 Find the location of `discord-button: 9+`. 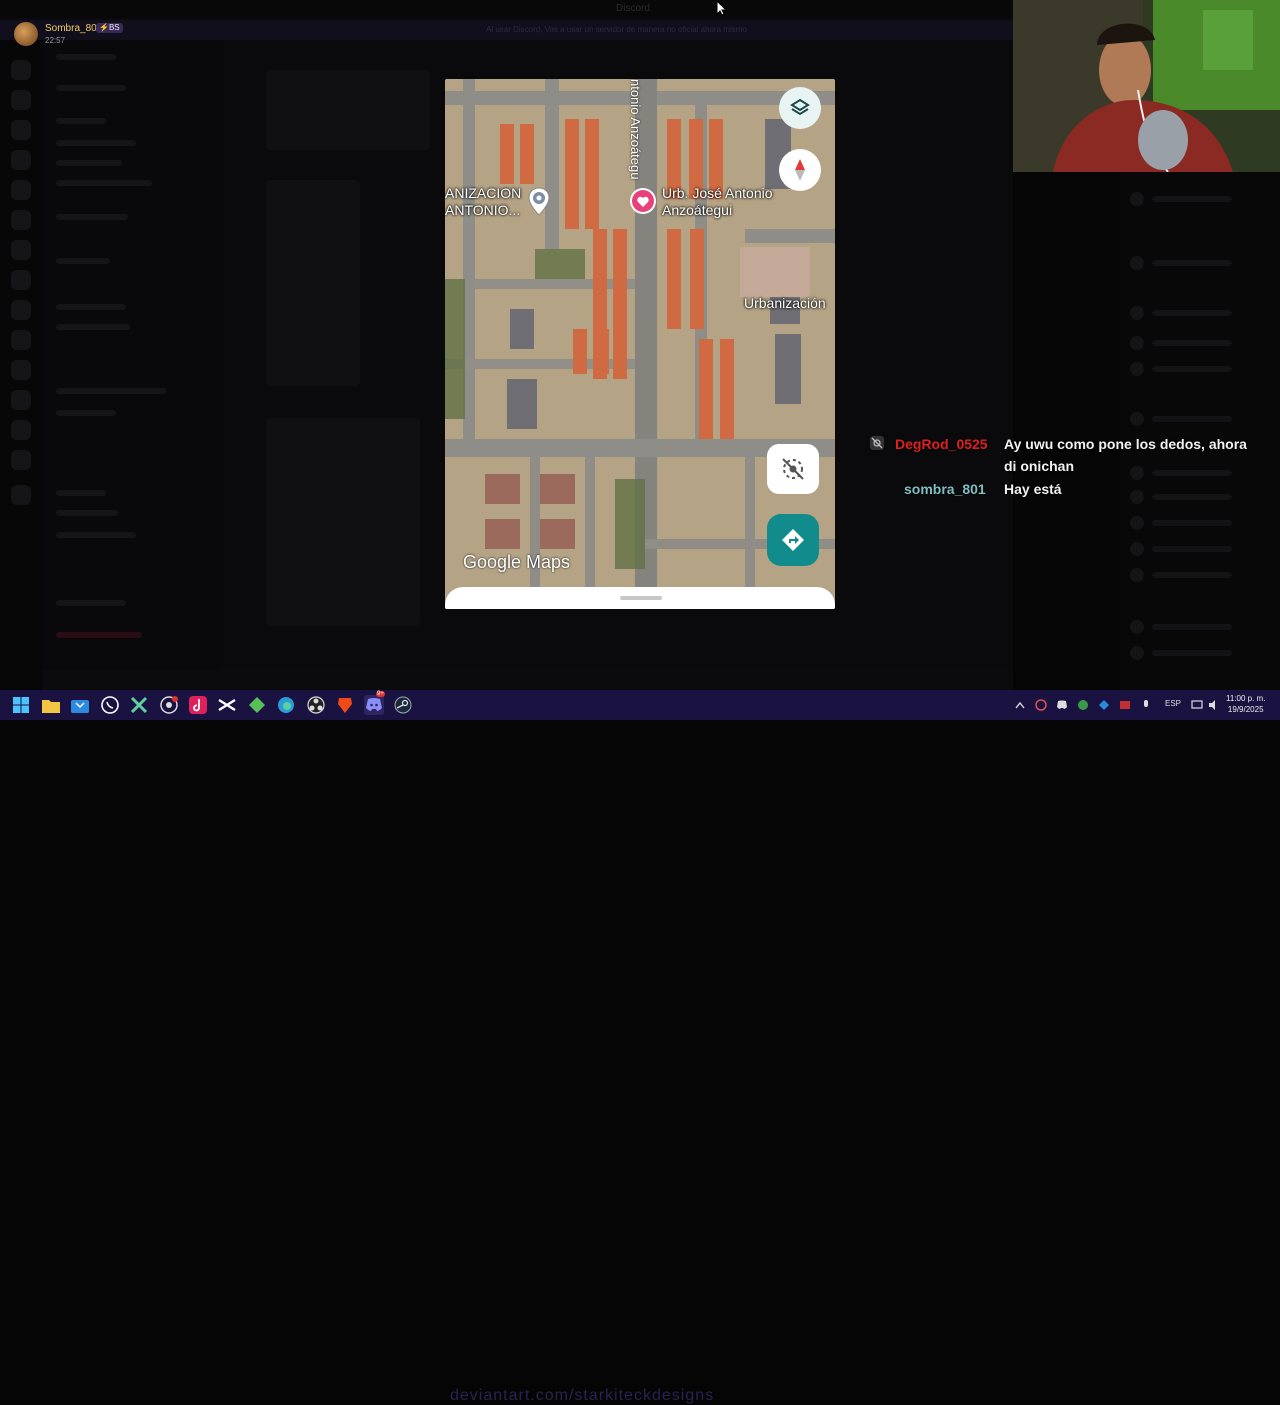

discord-button: 9+ is located at coordinates (374, 703).